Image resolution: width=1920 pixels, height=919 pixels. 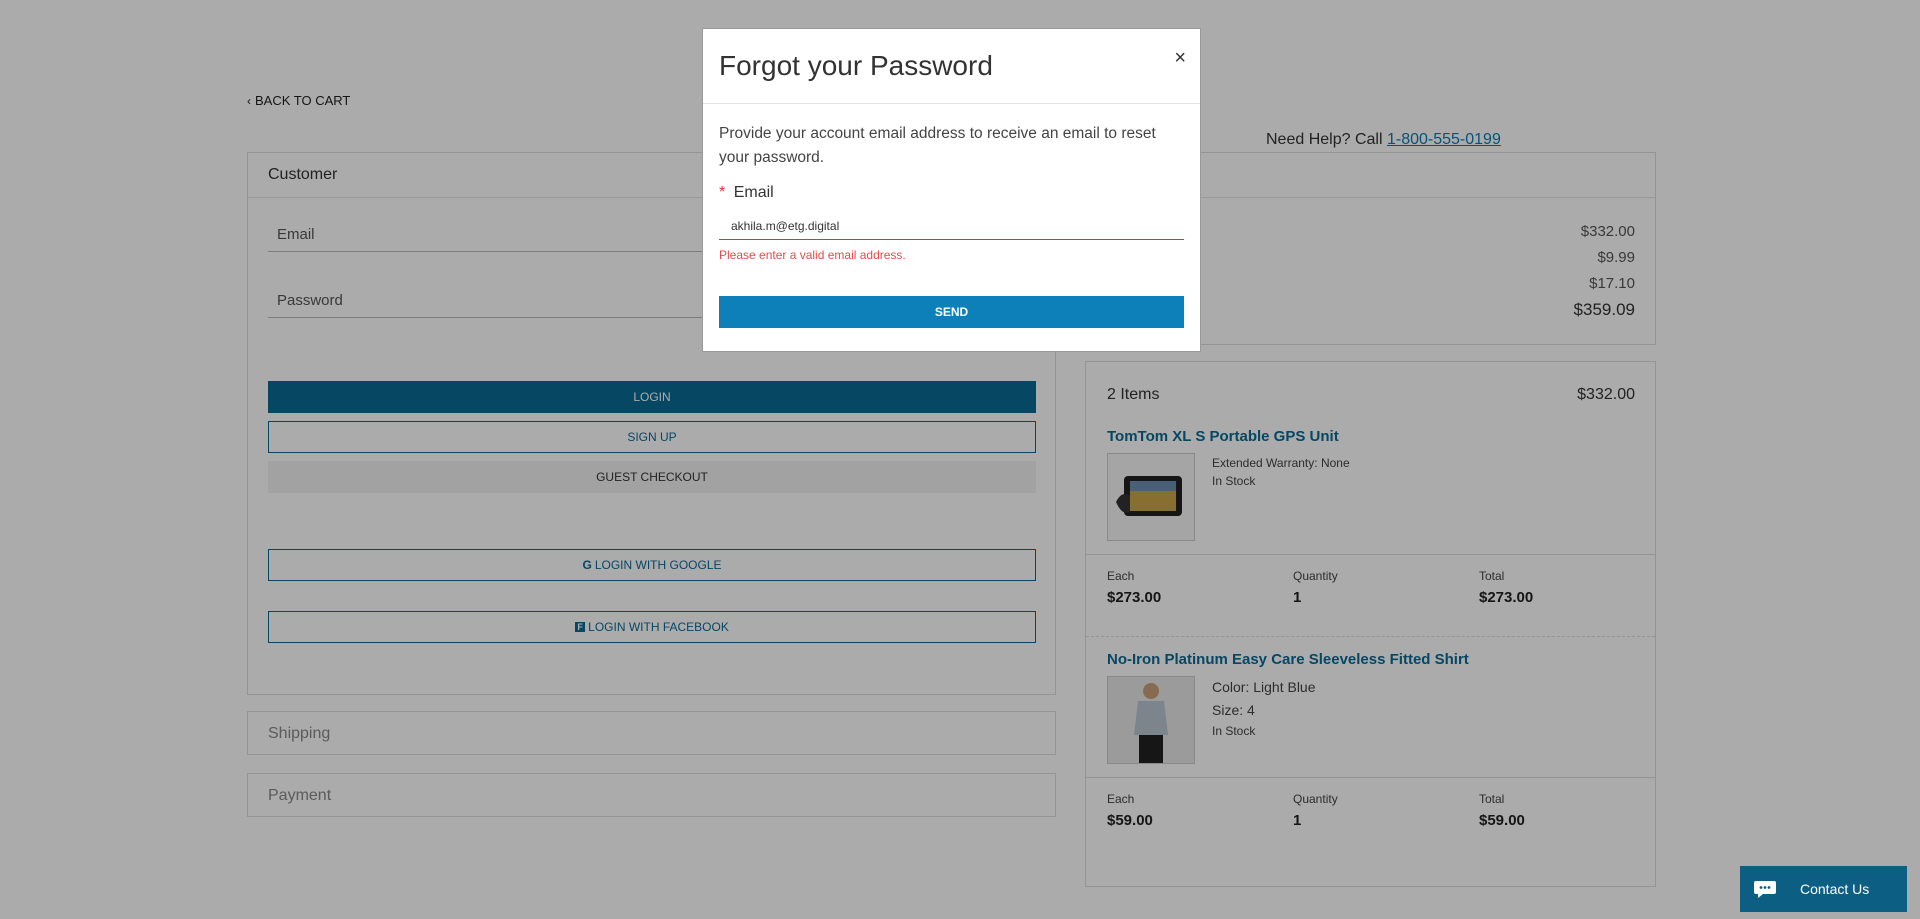 What do you see at coordinates (1835, 889) in the screenshot?
I see `contact-us-label: Contact Us` at bounding box center [1835, 889].